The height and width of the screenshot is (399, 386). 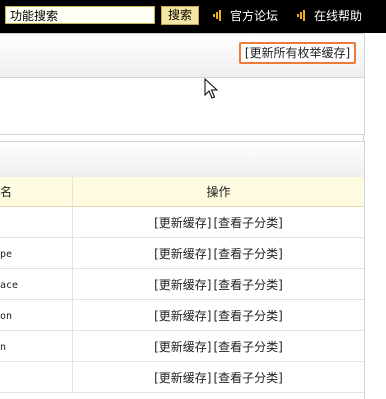 I want to click on mouse-cursor-icon, so click(x=211, y=88).